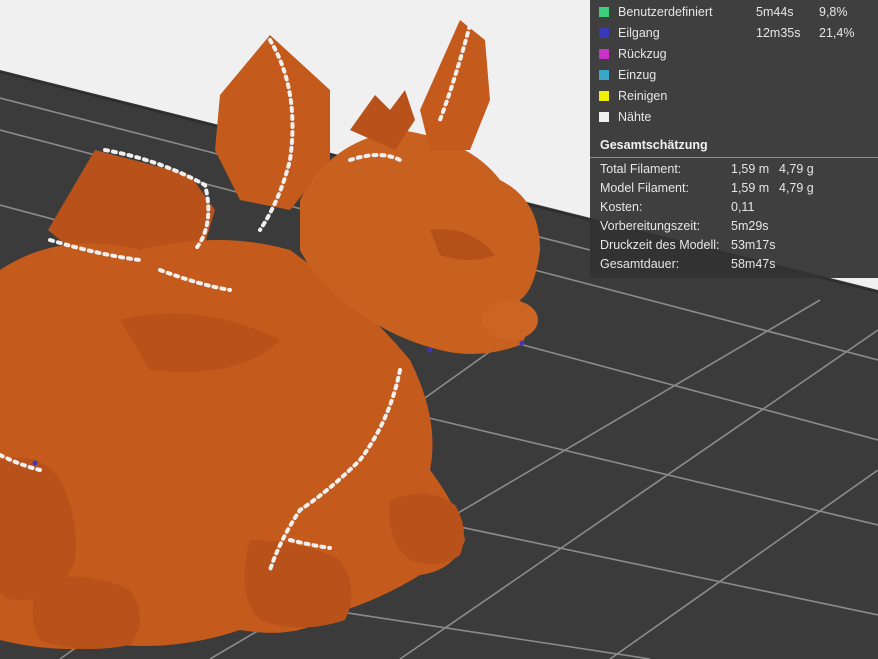 This screenshot has width=878, height=659. Describe the element at coordinates (639, 33) in the screenshot. I see `legend-label: Eilgang` at that location.